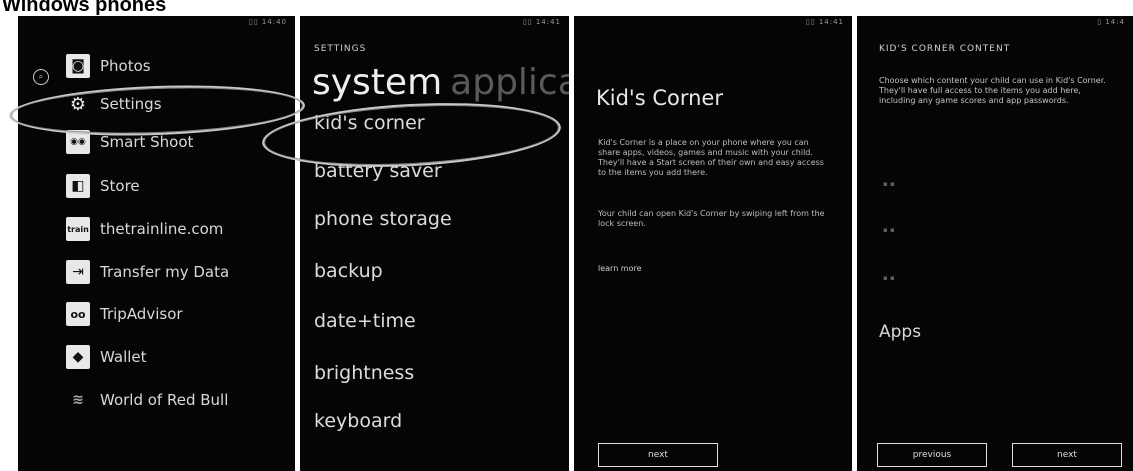 This screenshot has width=1133, height=471. I want to click on app-item-trainline: train thetrainline.com, so click(176, 229).